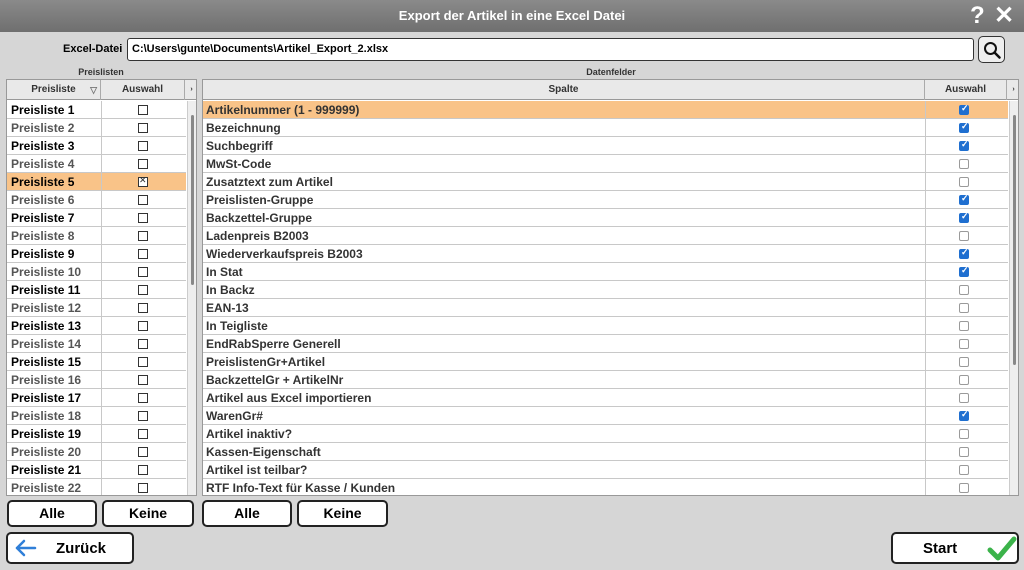  Describe the element at coordinates (605, 272) in the screenshot. I see `data-field-row: In Stat` at that location.